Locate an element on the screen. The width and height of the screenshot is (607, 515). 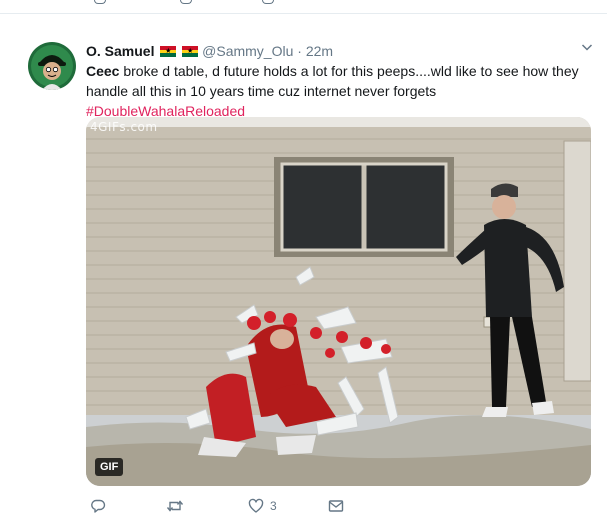
direct-message-button is located at coordinates (336, 505).